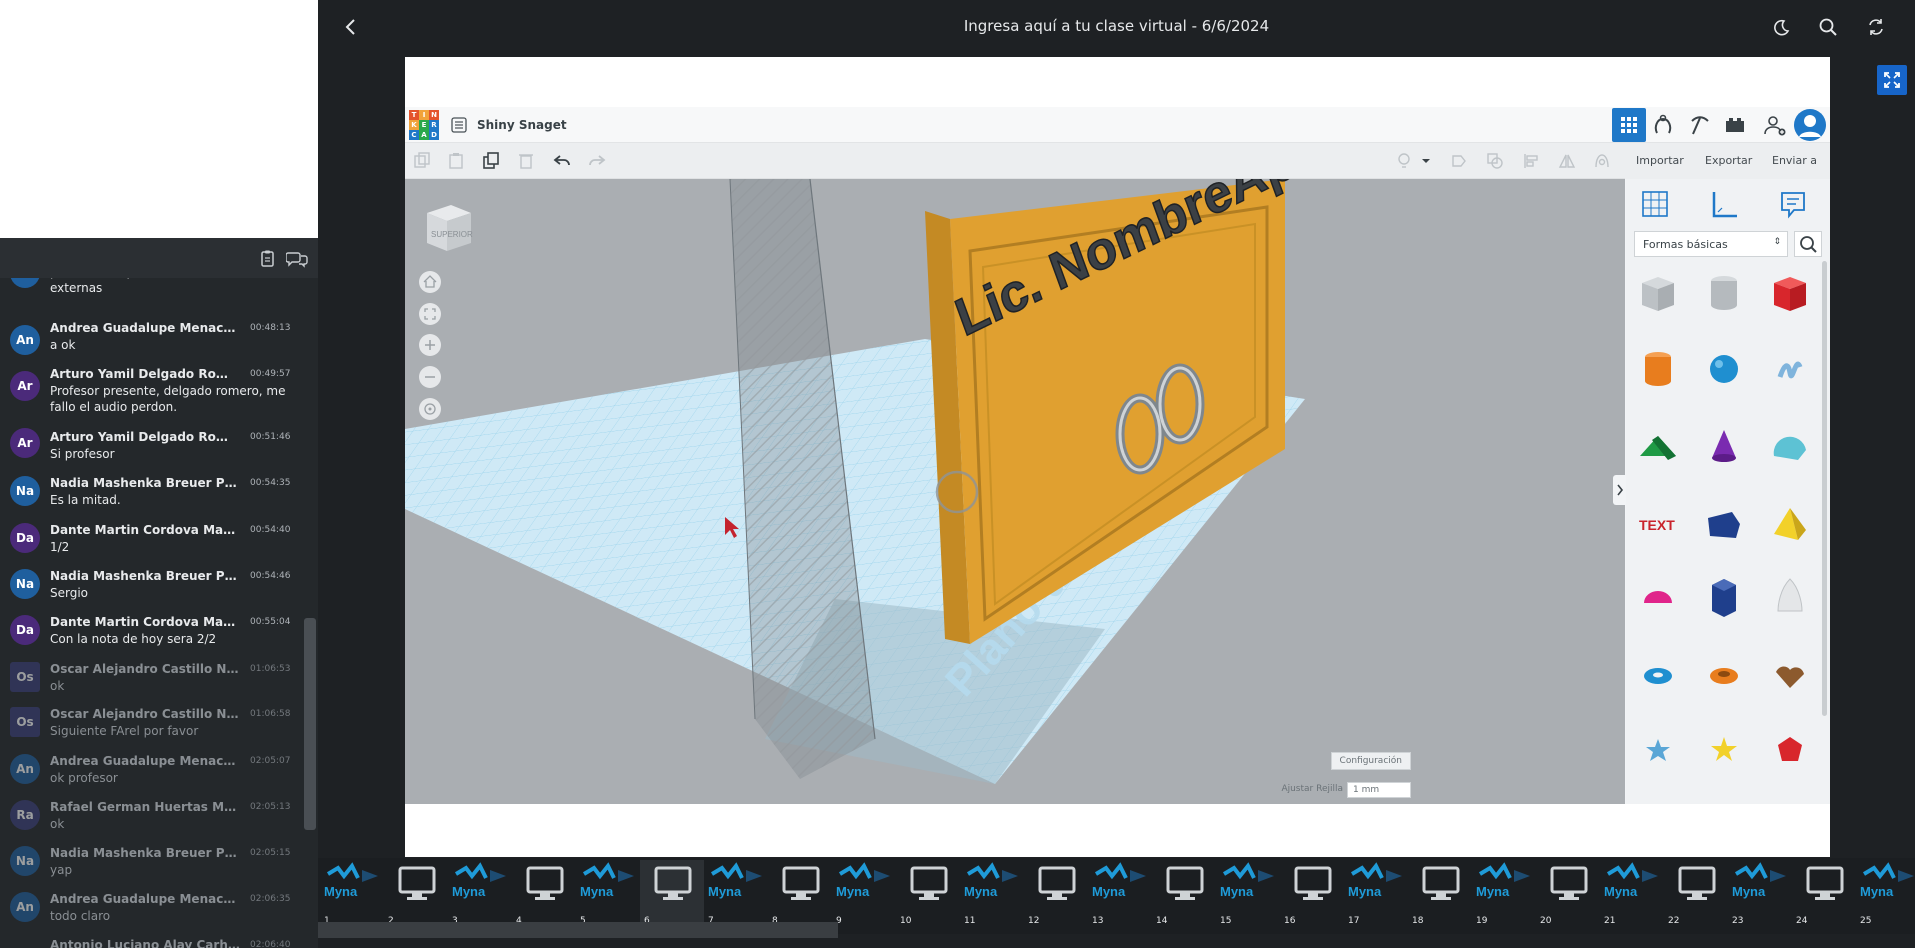 The width and height of the screenshot is (1915, 948). What do you see at coordinates (296, 259) in the screenshot?
I see `chat-bubbles-icon` at bounding box center [296, 259].